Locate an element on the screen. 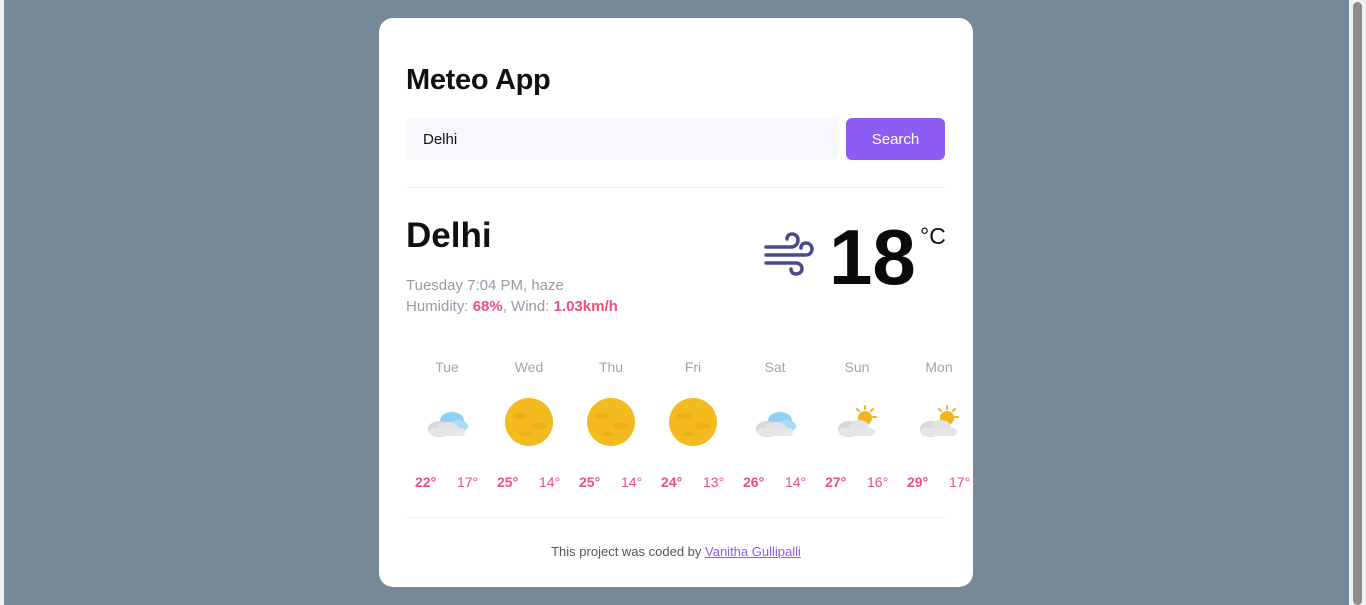 The height and width of the screenshot is (605, 1366). forecast-max: 22° is located at coordinates (426, 482).